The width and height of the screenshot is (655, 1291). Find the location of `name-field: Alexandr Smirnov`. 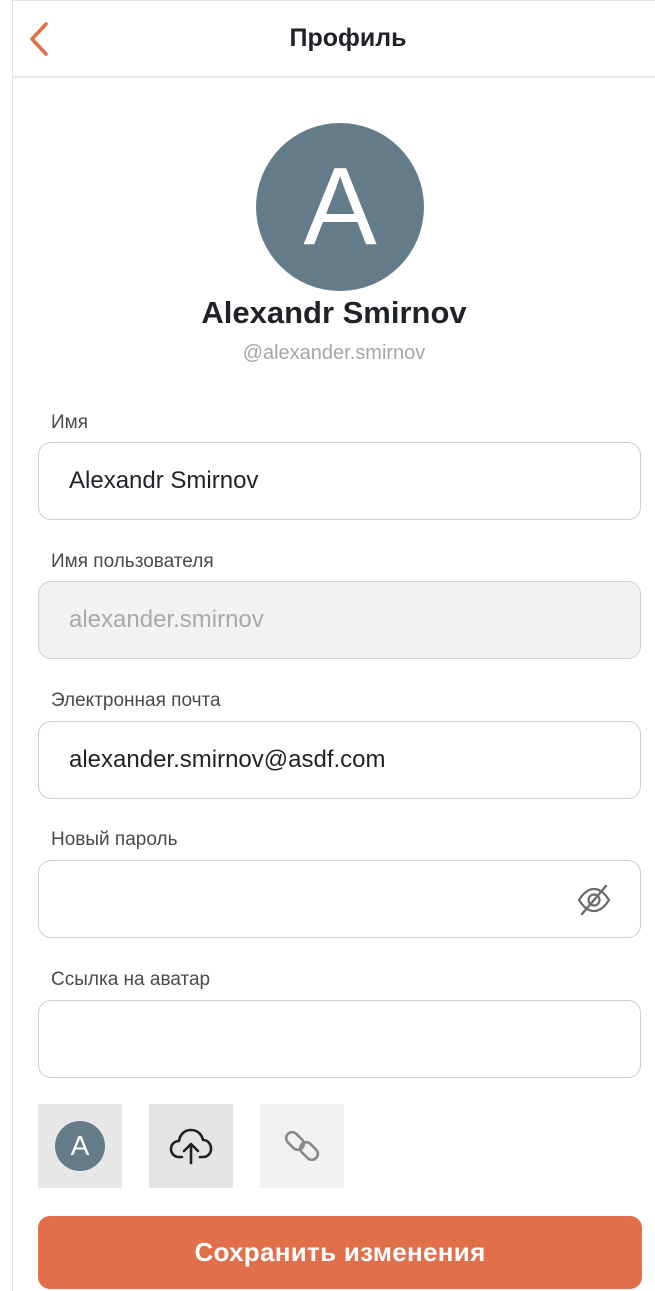

name-field: Alexandr Smirnov is located at coordinates (339, 481).